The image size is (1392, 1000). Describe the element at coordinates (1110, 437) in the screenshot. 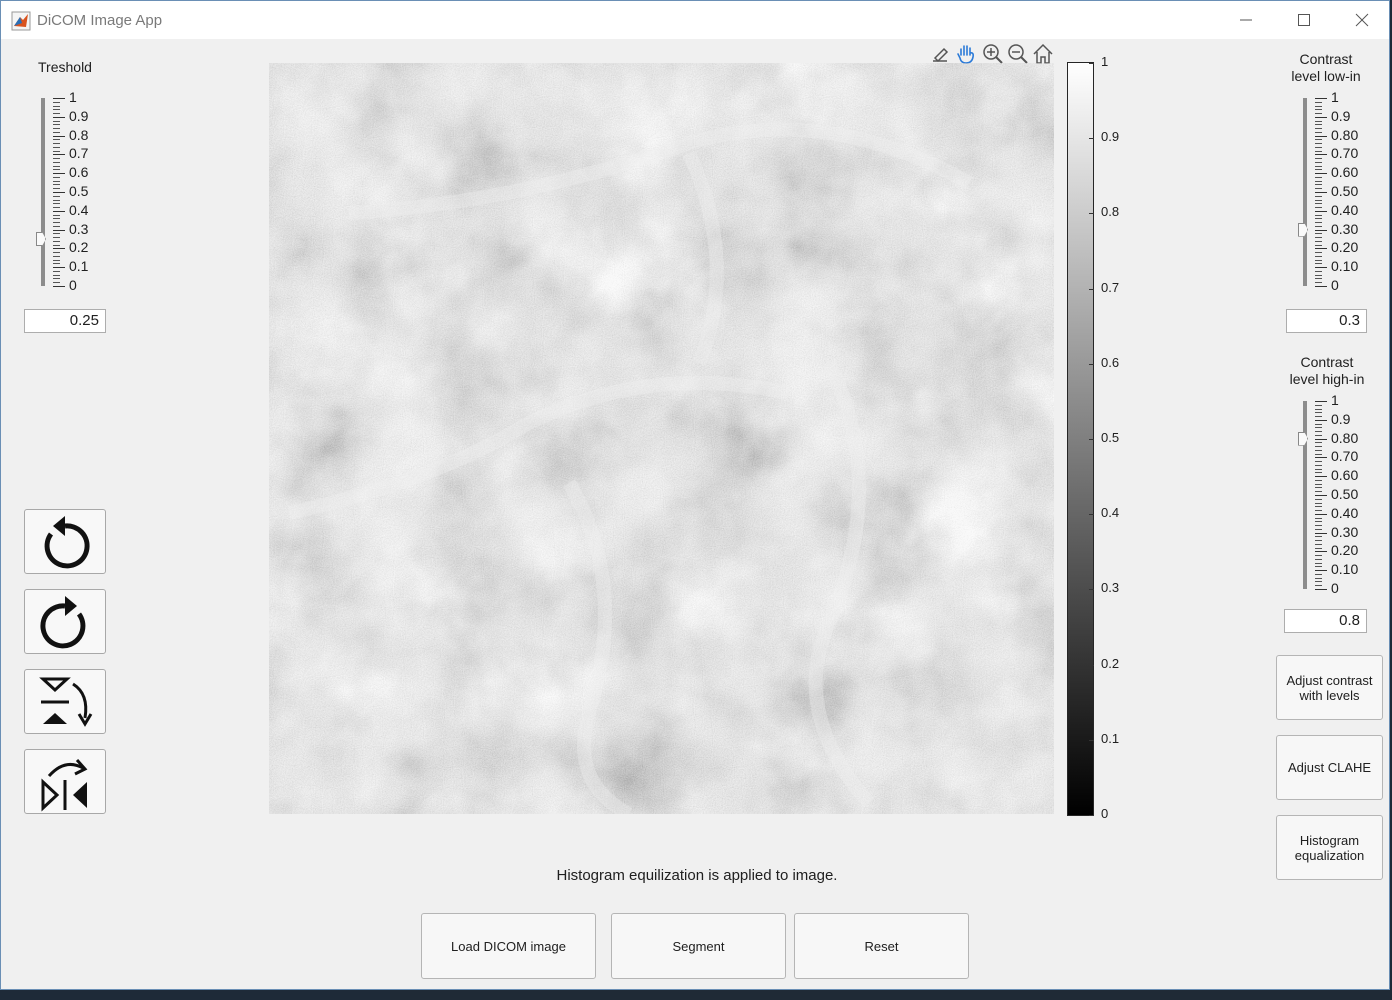

I see `colorbar-tick-label: 0.5` at that location.